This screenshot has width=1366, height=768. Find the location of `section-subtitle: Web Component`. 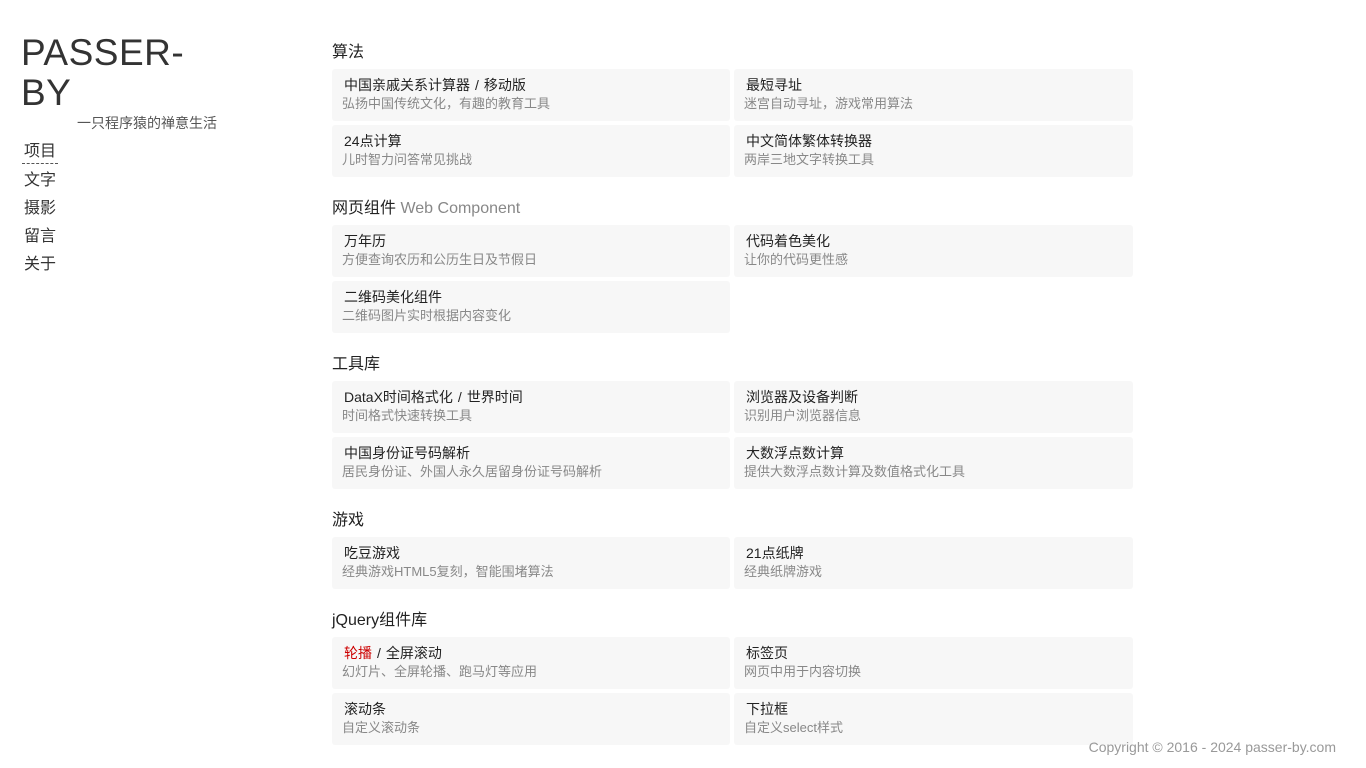

section-subtitle: Web Component is located at coordinates (460, 208).